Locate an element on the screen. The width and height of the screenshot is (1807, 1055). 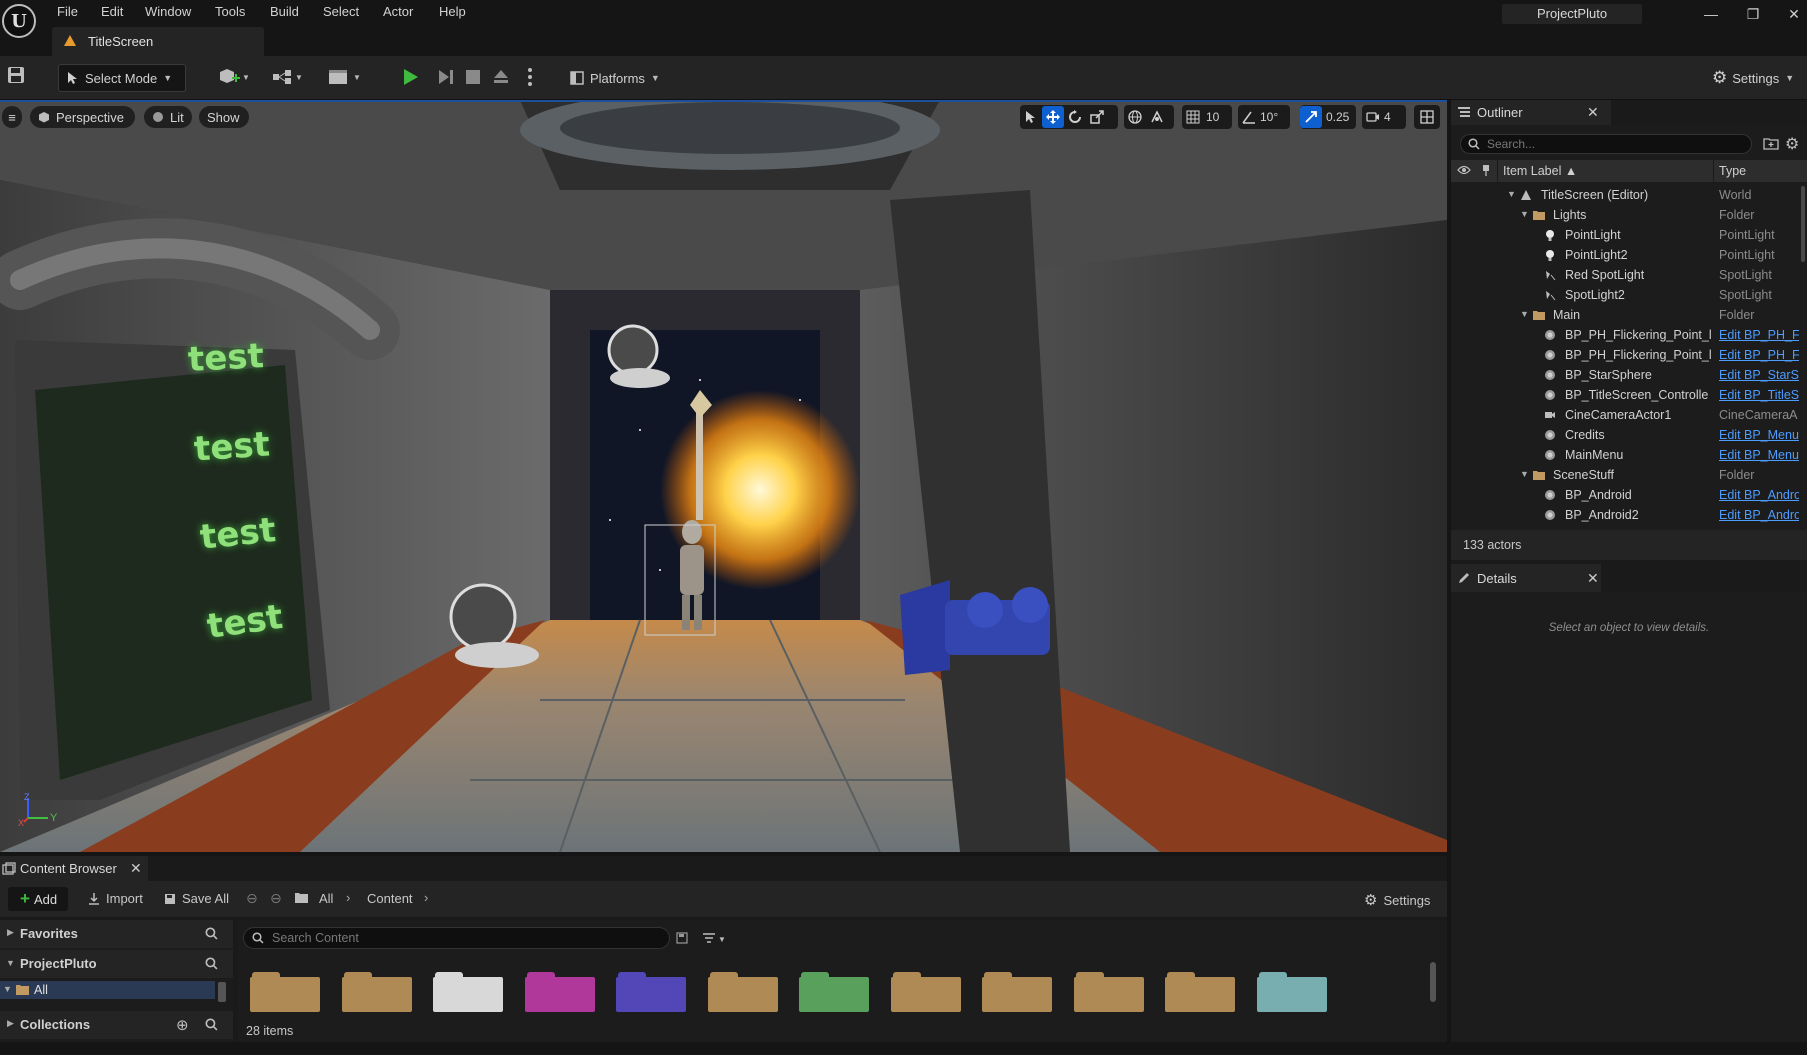
assets-scrollbar is located at coordinates (1433, 982).